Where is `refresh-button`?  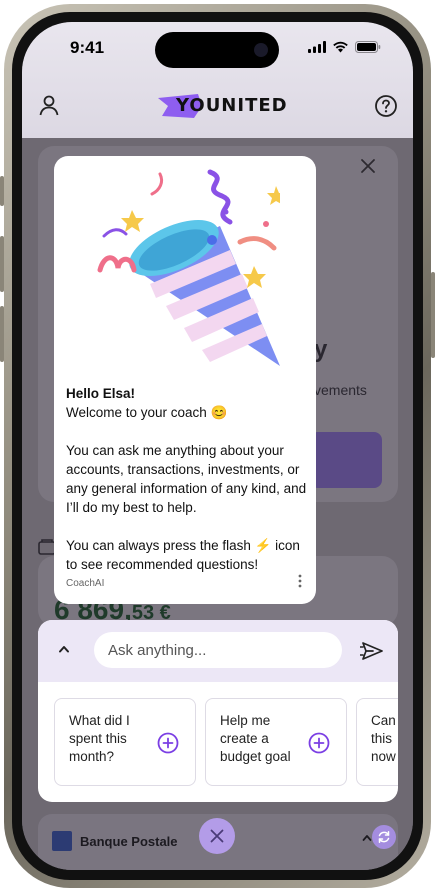 refresh-button is located at coordinates (384, 837).